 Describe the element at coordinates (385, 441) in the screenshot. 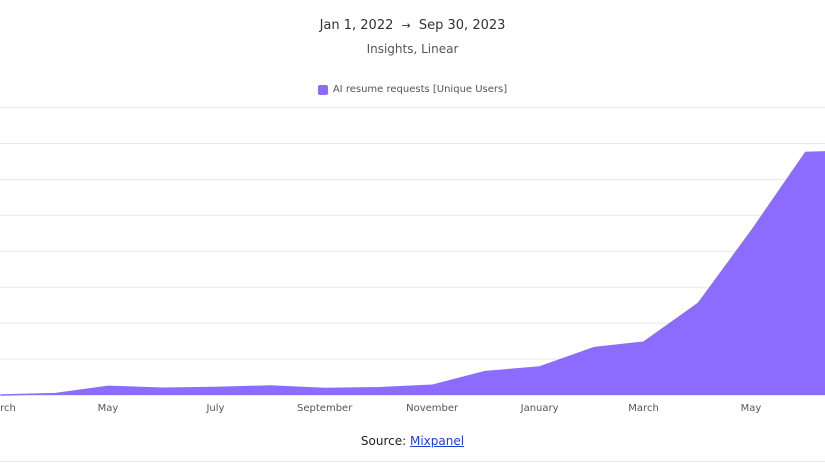

I see `source-prefix: Source:` at that location.